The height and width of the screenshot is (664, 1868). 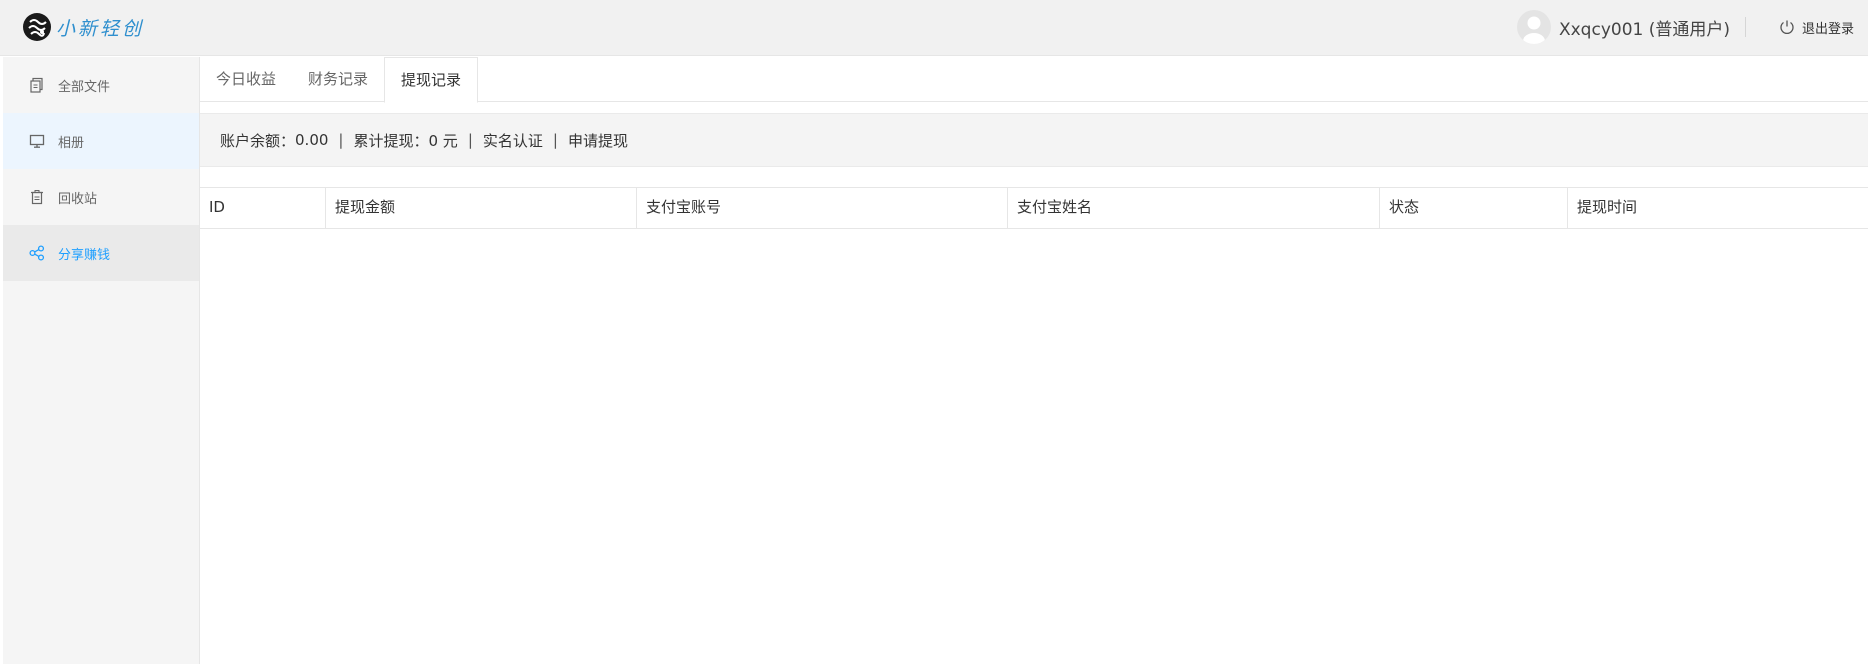 What do you see at coordinates (37, 141) in the screenshot?
I see `monitor-icon` at bounding box center [37, 141].